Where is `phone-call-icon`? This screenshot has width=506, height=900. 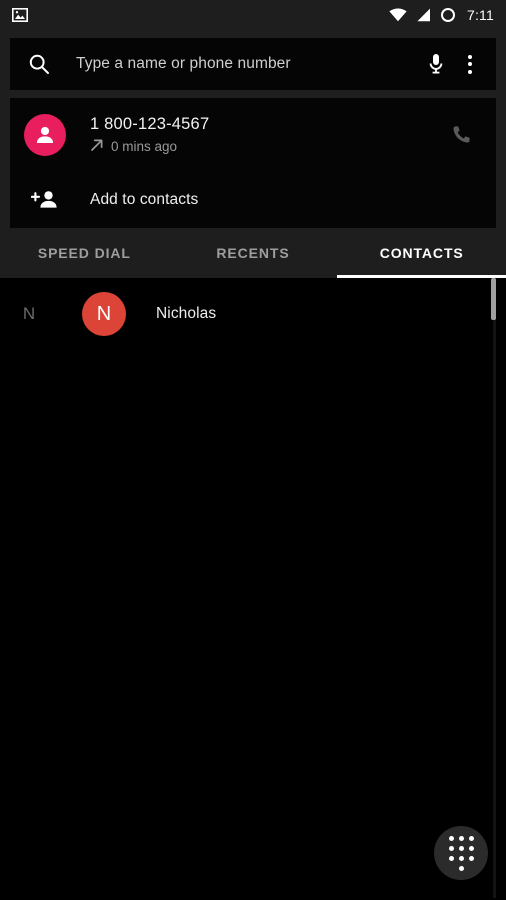
phone-call-icon is located at coordinates (461, 135).